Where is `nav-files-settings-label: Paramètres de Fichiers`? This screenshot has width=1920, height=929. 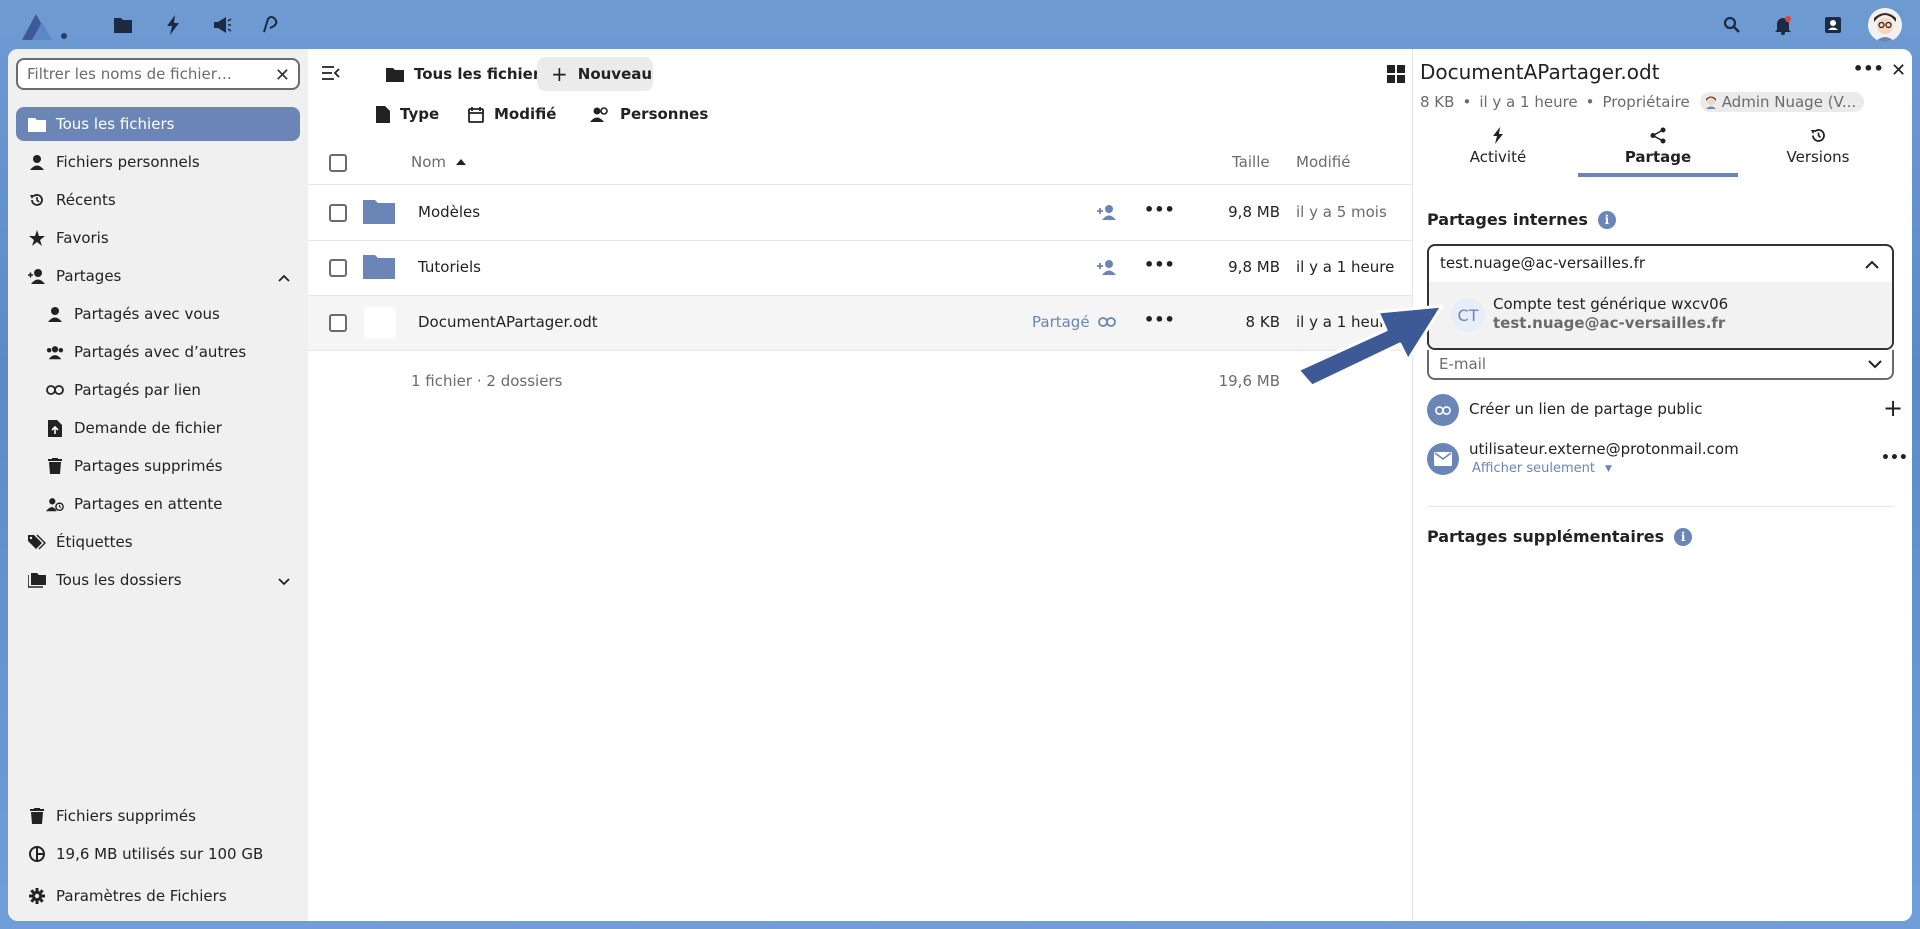 nav-files-settings-label: Paramètres de Fichiers is located at coordinates (141, 896).